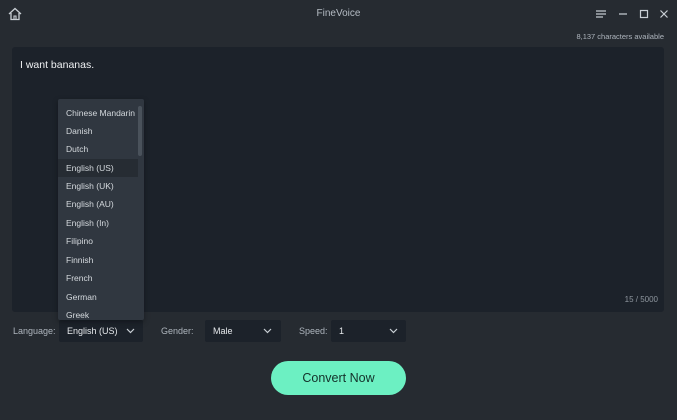 The height and width of the screenshot is (420, 677). Describe the element at coordinates (98, 149) in the screenshot. I see `language-option: Dutch` at that location.